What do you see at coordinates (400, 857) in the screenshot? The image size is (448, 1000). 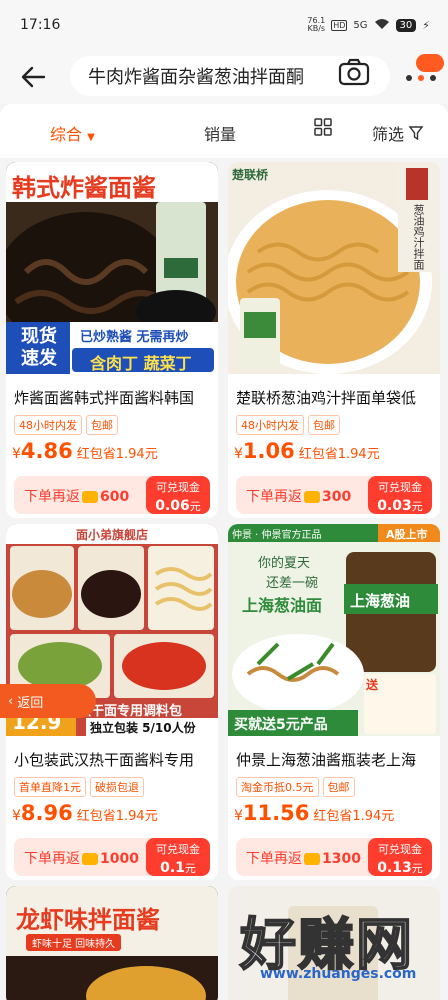 I see `cash-badge: 可兑现金 0.13元` at bounding box center [400, 857].